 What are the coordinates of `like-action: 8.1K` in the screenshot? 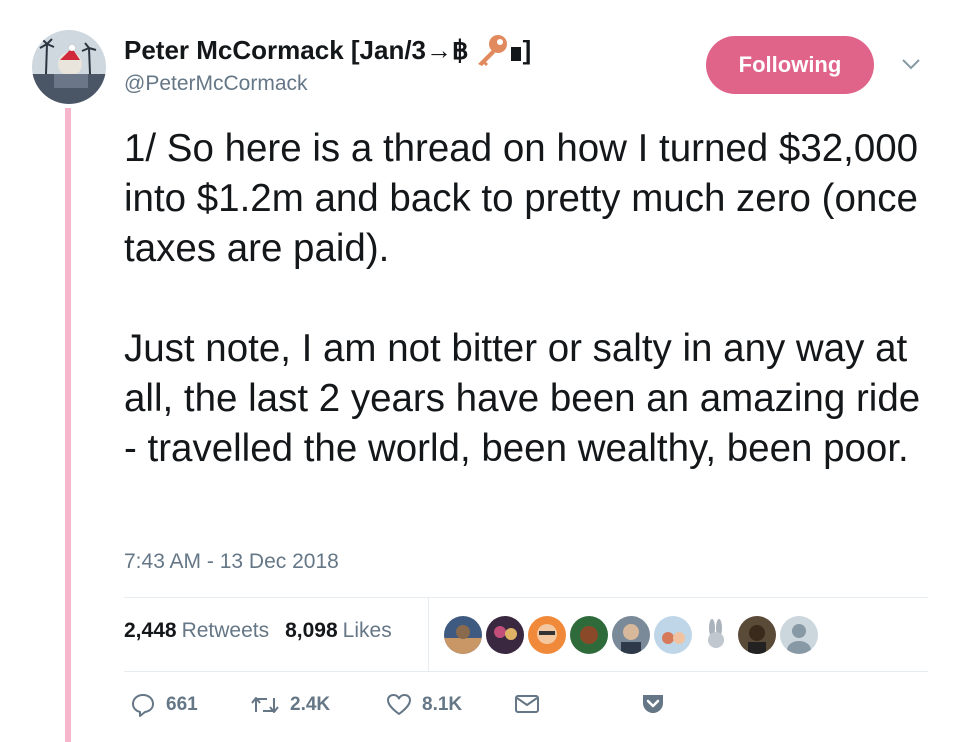 It's located at (424, 705).